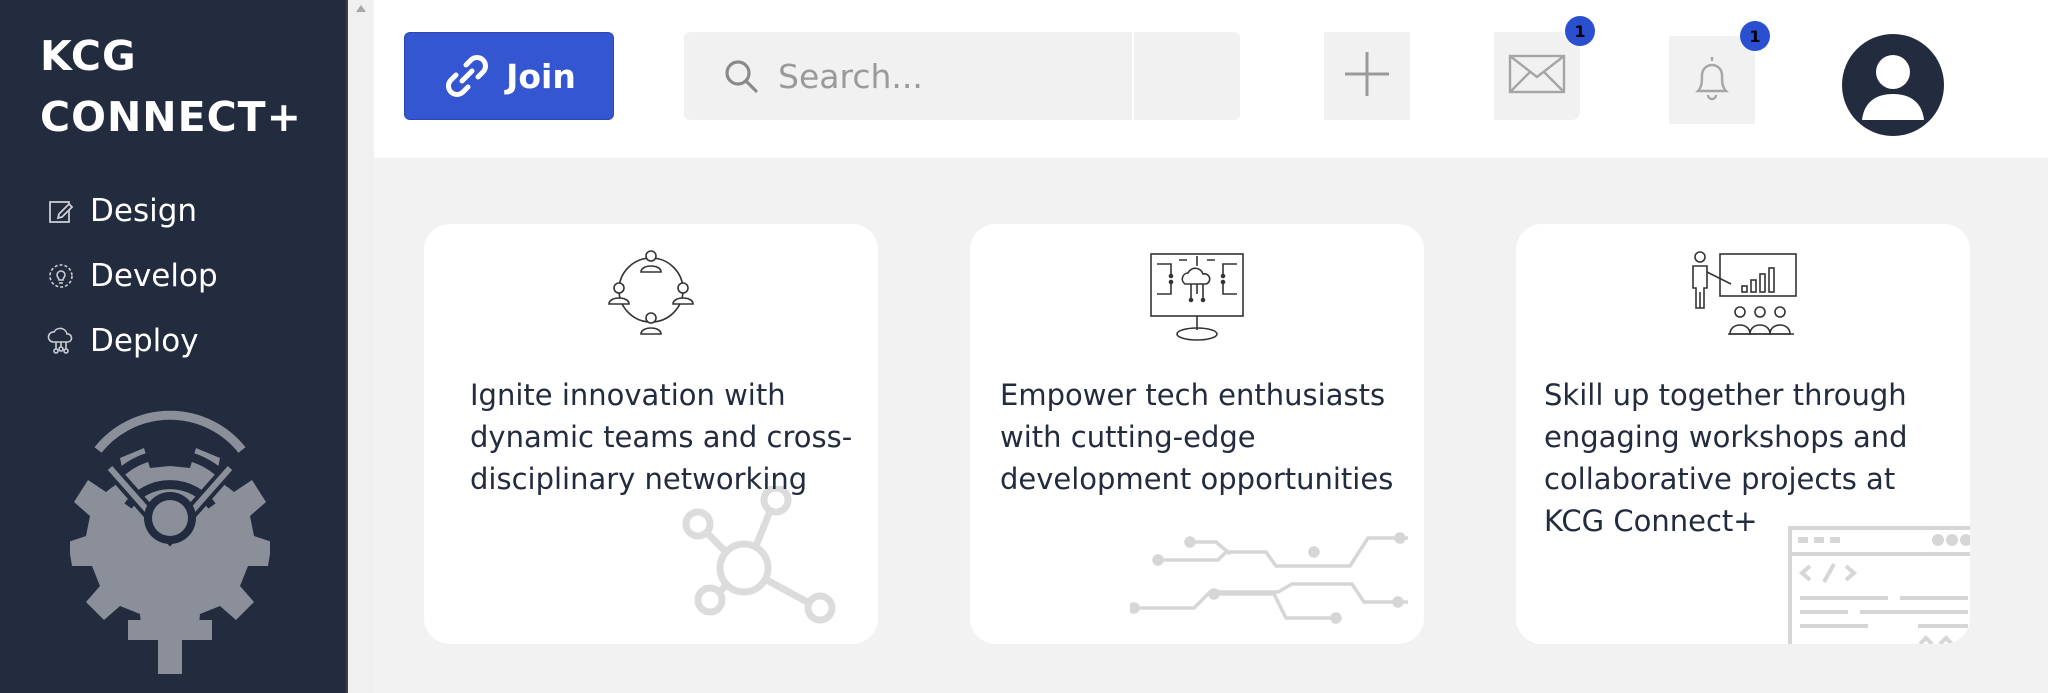  What do you see at coordinates (467, 76) in the screenshot?
I see `link-icon` at bounding box center [467, 76].